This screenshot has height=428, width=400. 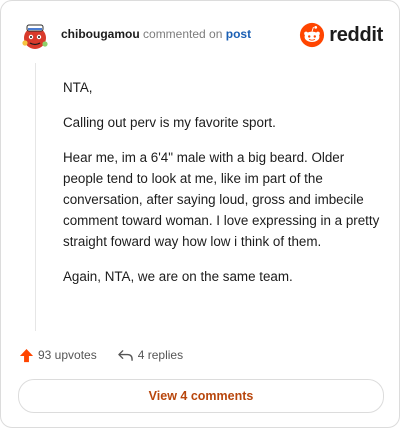 What do you see at coordinates (238, 34) in the screenshot?
I see `post-link: post` at bounding box center [238, 34].